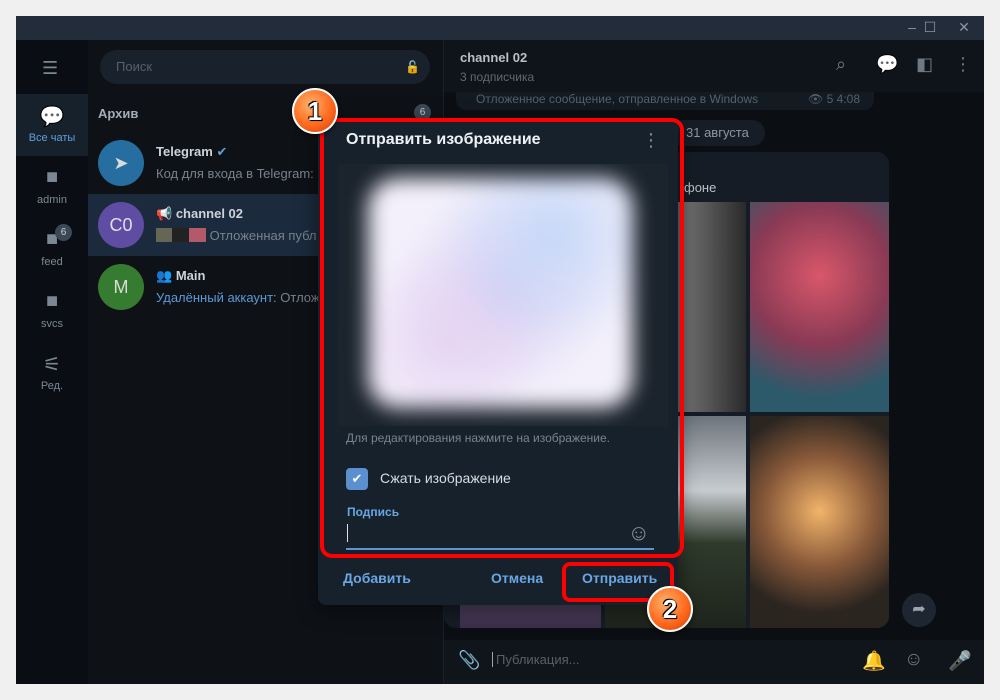 This screenshot has width=1000, height=700. What do you see at coordinates (924, 64) in the screenshot?
I see `sidebar-toggle-icon: ◧` at bounding box center [924, 64].